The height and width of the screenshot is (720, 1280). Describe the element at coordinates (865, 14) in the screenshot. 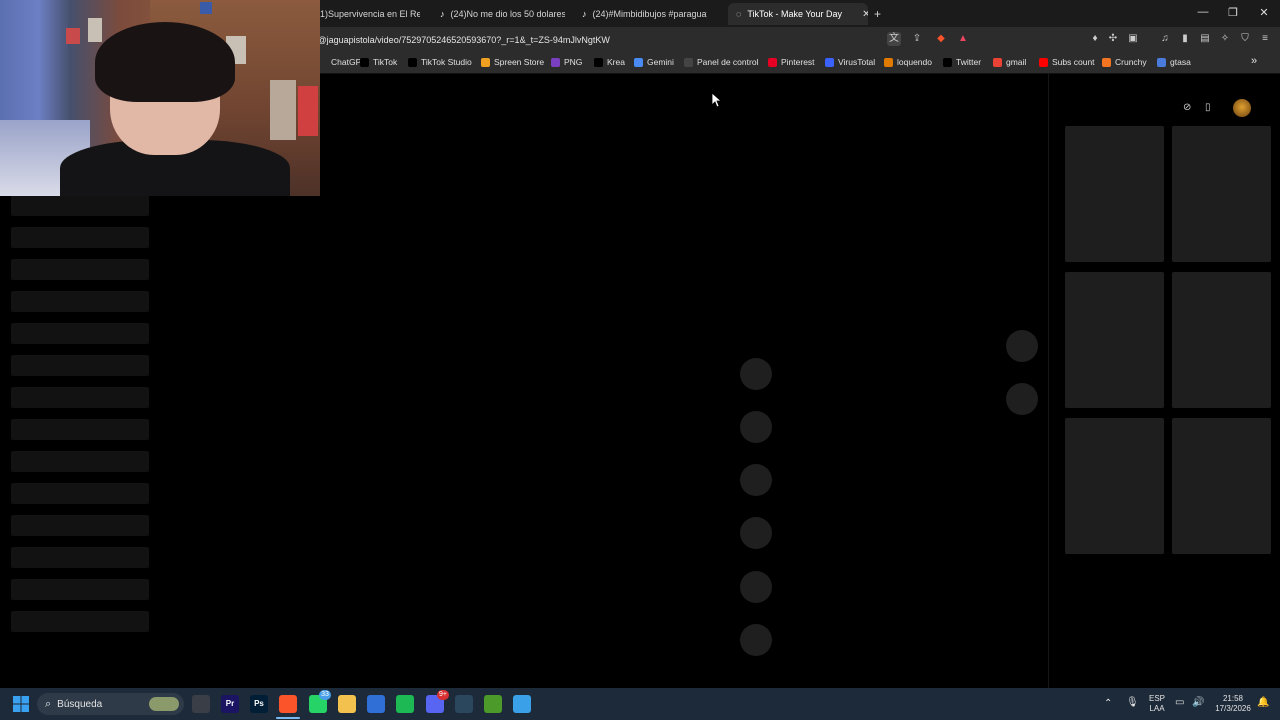

I see `close-tab-icon: ✕` at that location.